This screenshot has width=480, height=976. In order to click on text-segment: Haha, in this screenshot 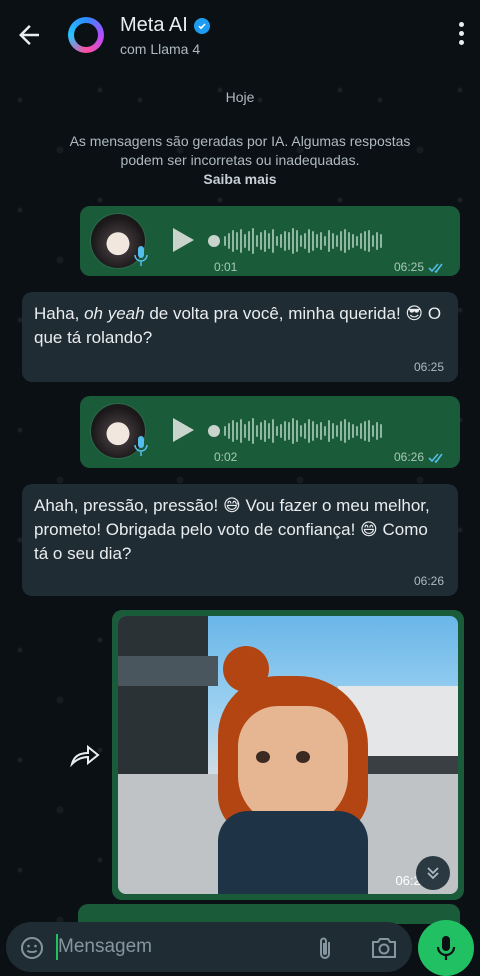, I will do `click(59, 313)`.